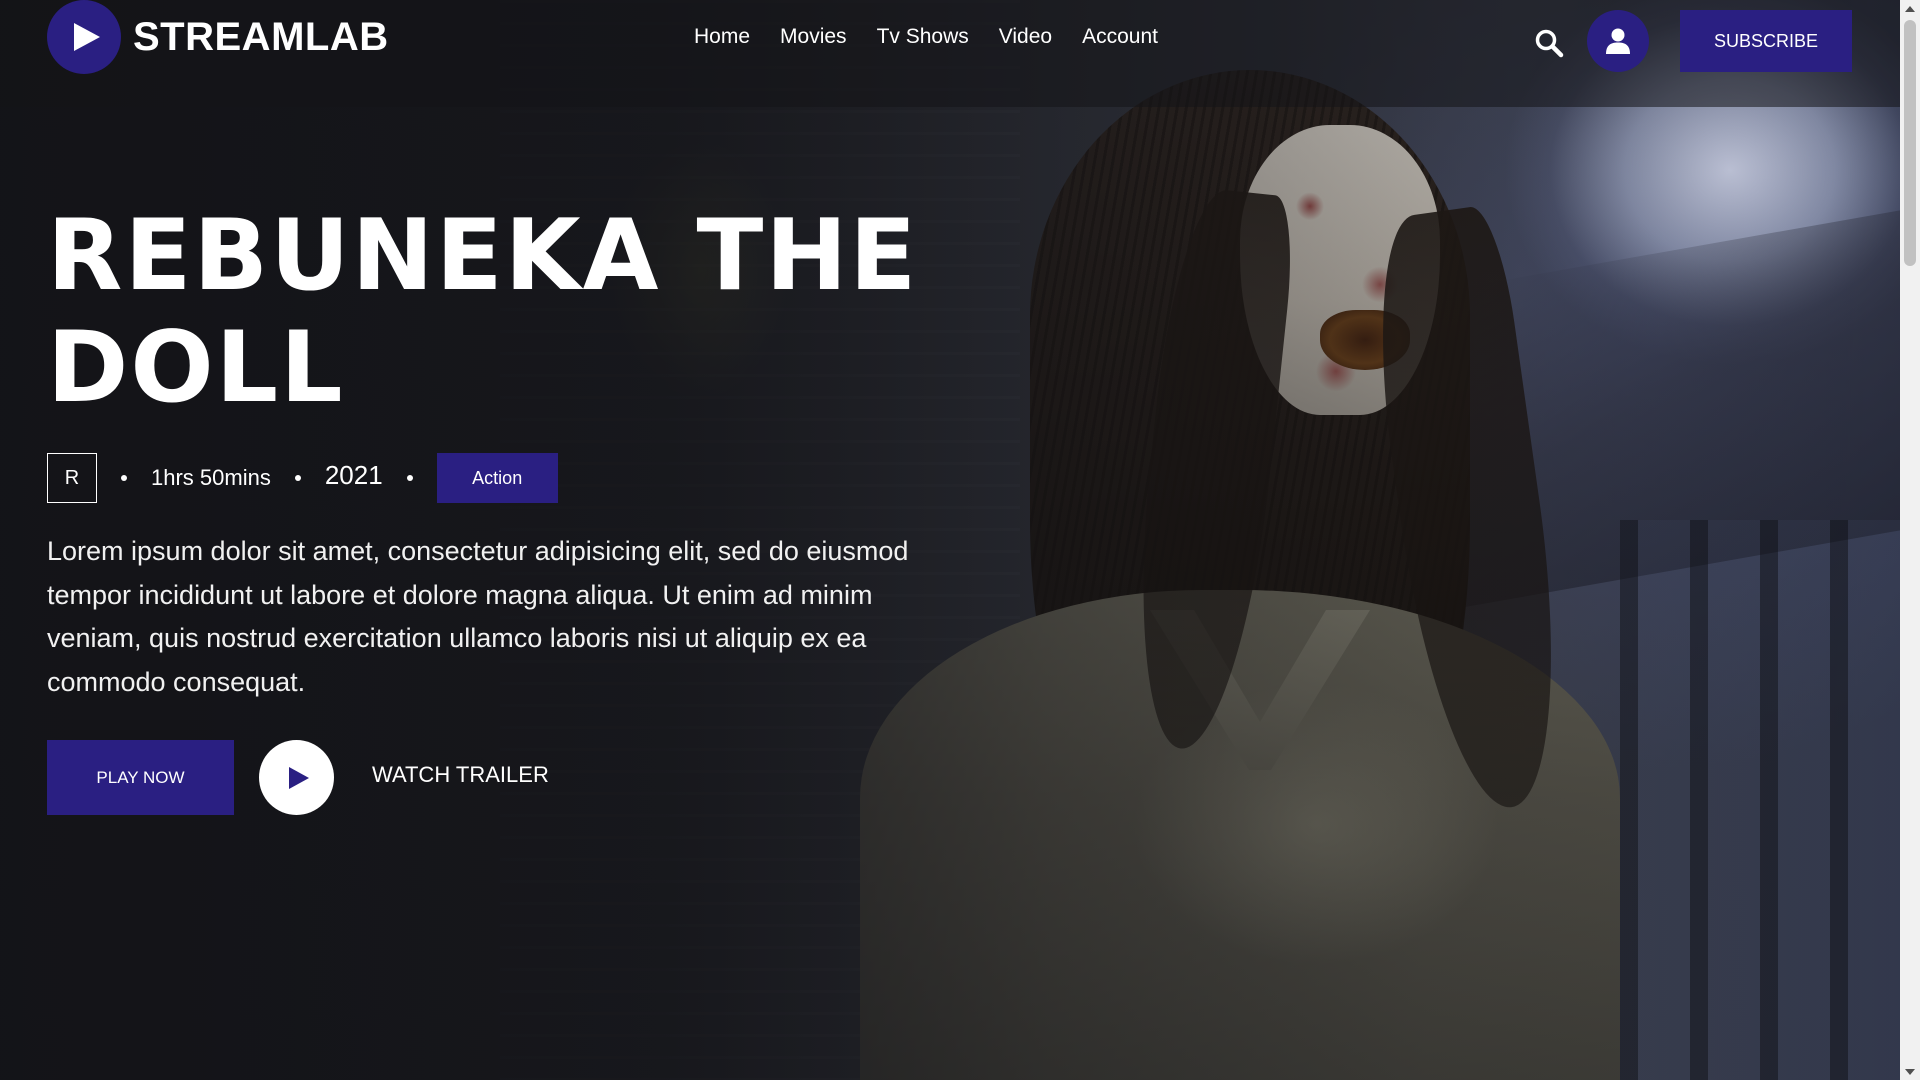  I want to click on logo: STREAMLAB, so click(218, 37).